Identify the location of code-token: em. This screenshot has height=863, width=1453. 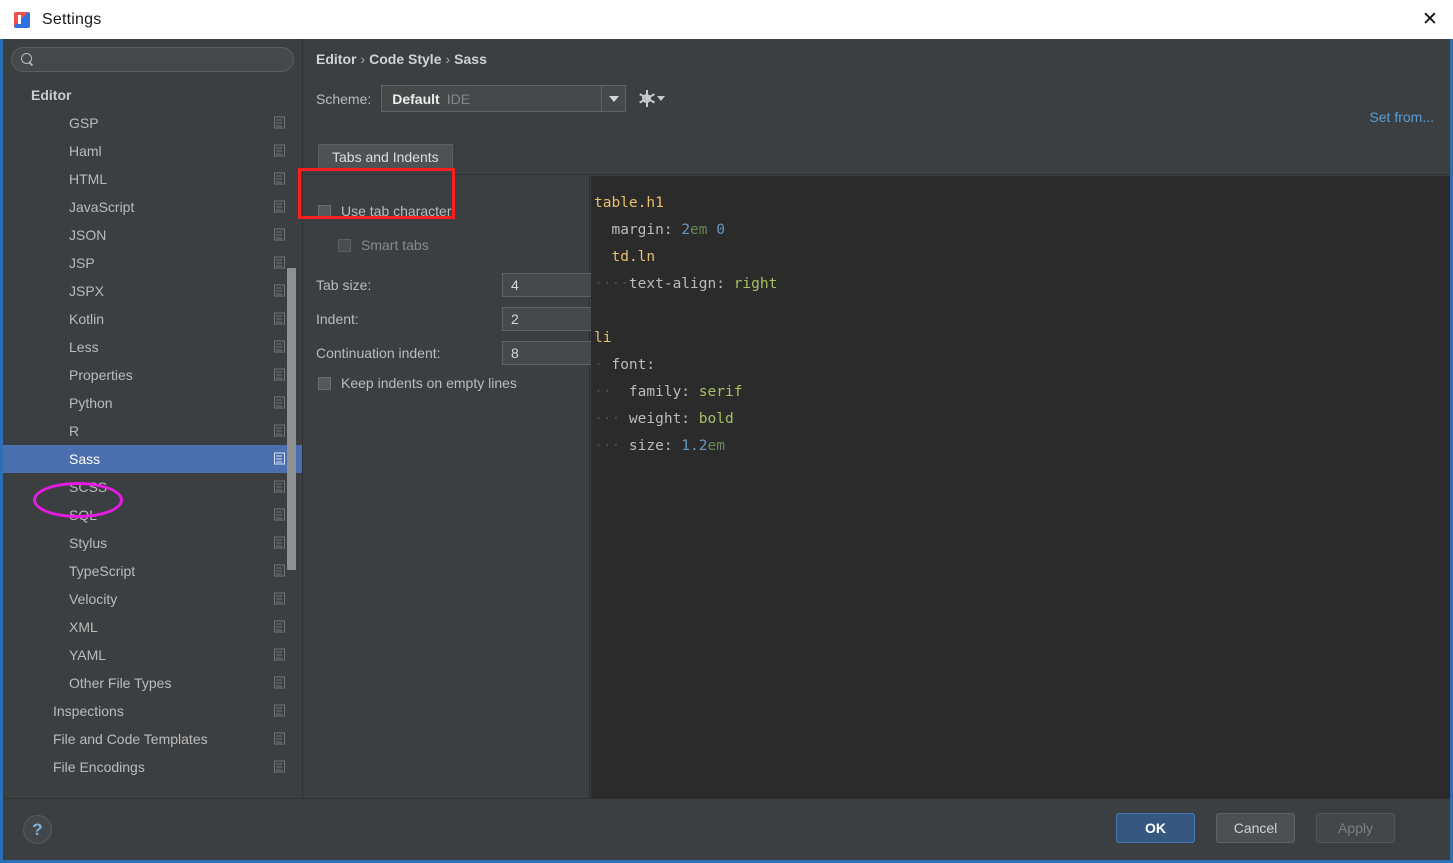
(716, 446).